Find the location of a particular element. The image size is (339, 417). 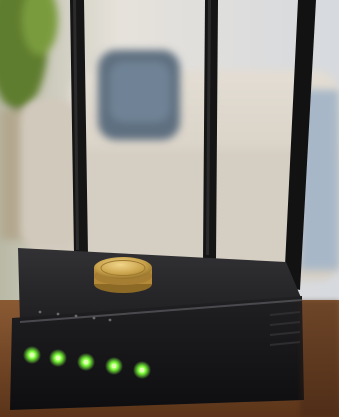

coin-stack is located at coordinates (123, 275).